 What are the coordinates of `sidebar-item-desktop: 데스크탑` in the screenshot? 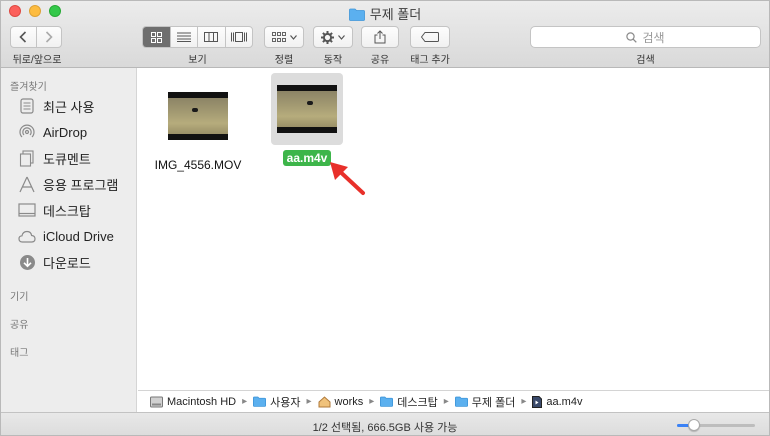 It's located at (54, 210).